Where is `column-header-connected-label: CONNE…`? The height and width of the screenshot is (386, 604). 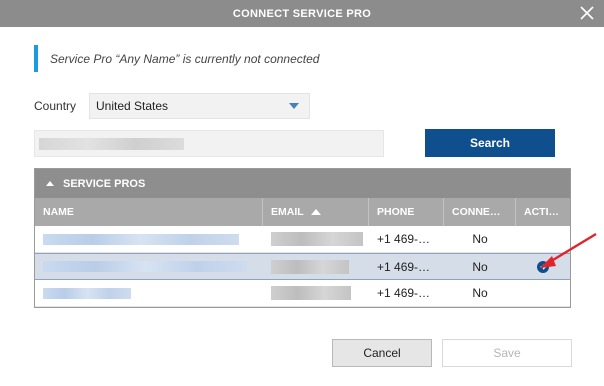 column-header-connected-label: CONNE… is located at coordinates (476, 212).